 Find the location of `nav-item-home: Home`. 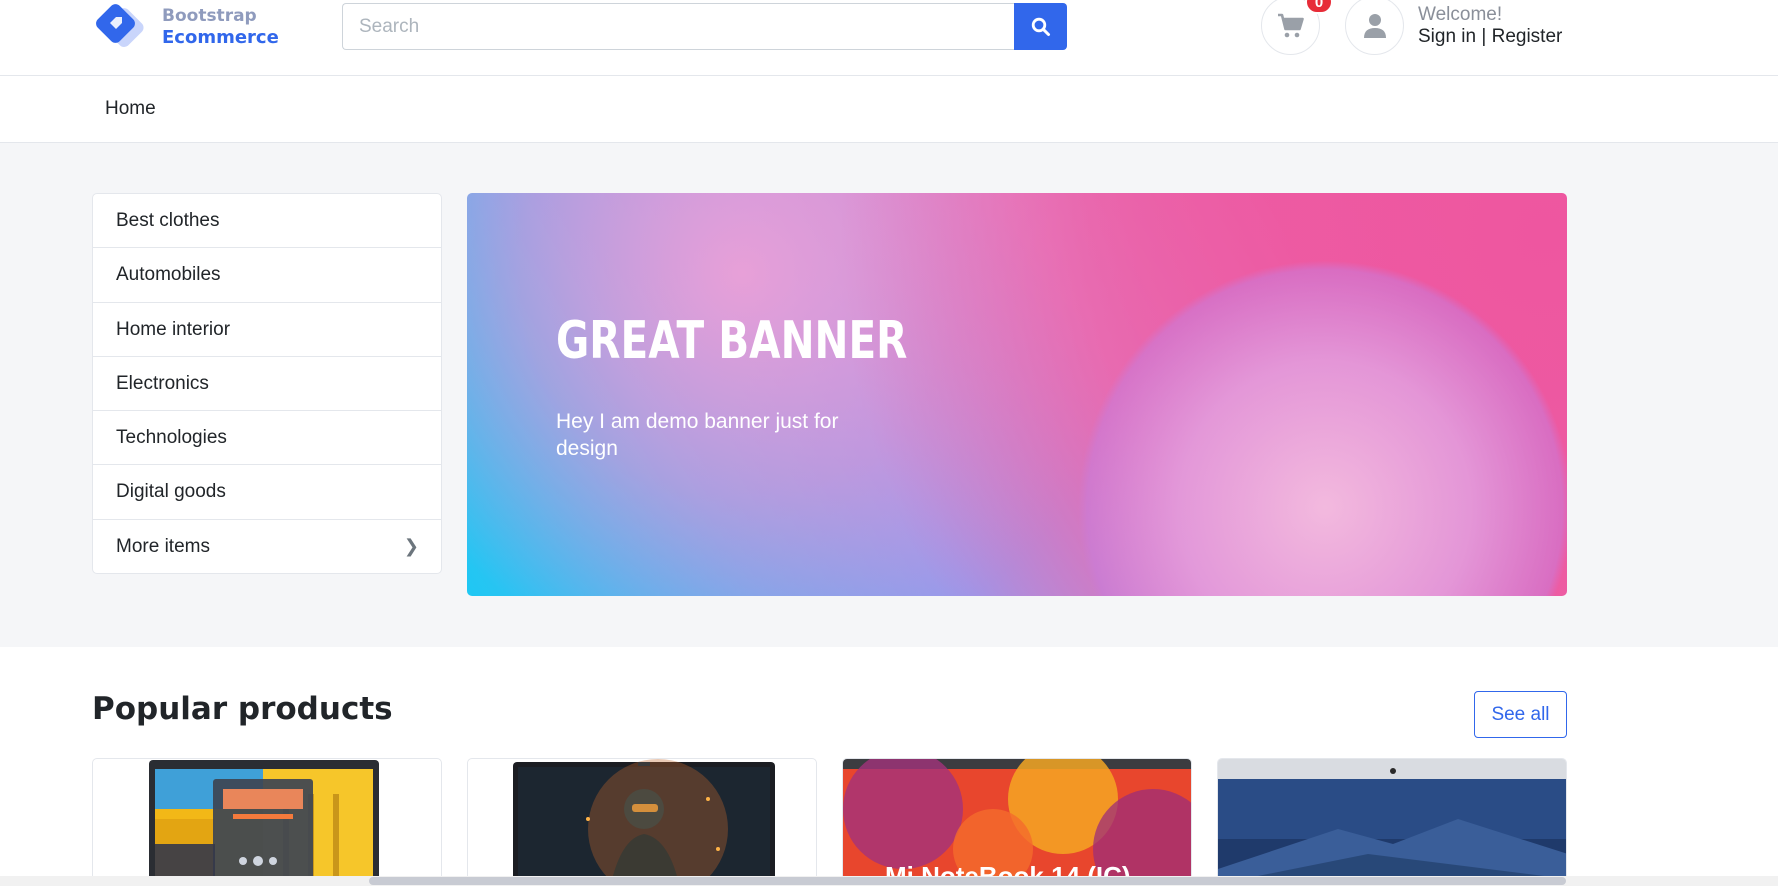

nav-item-home: Home is located at coordinates (130, 109).